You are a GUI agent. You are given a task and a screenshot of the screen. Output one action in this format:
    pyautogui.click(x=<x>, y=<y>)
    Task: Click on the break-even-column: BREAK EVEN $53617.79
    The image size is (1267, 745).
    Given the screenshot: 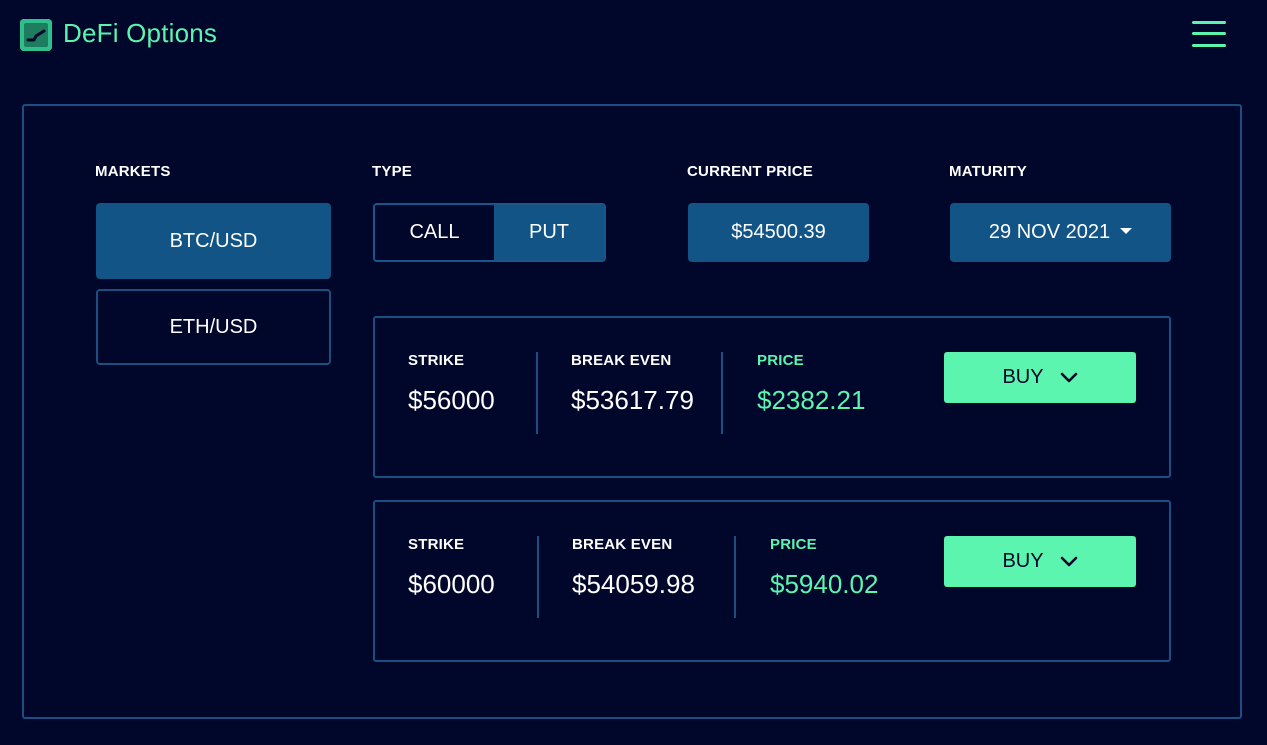 What is the action you would take?
    pyautogui.click(x=632, y=384)
    